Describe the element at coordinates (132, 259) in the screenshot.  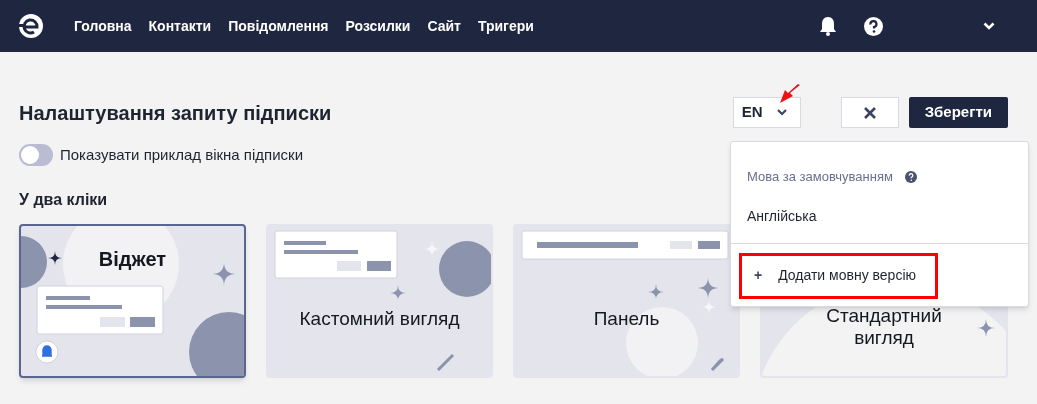
I see `card-title: Віджет` at that location.